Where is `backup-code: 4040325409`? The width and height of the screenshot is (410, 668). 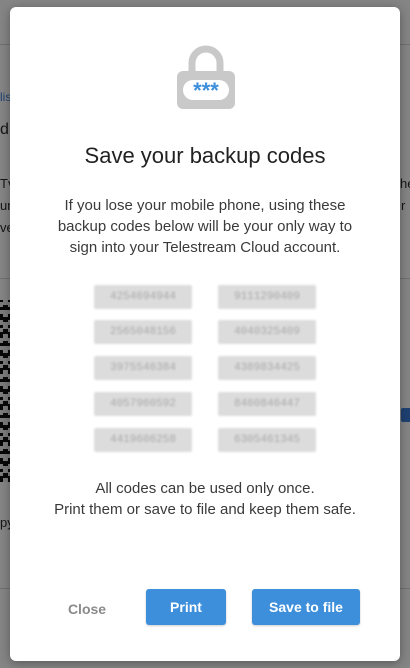
backup-code: 4040325409 is located at coordinates (267, 332).